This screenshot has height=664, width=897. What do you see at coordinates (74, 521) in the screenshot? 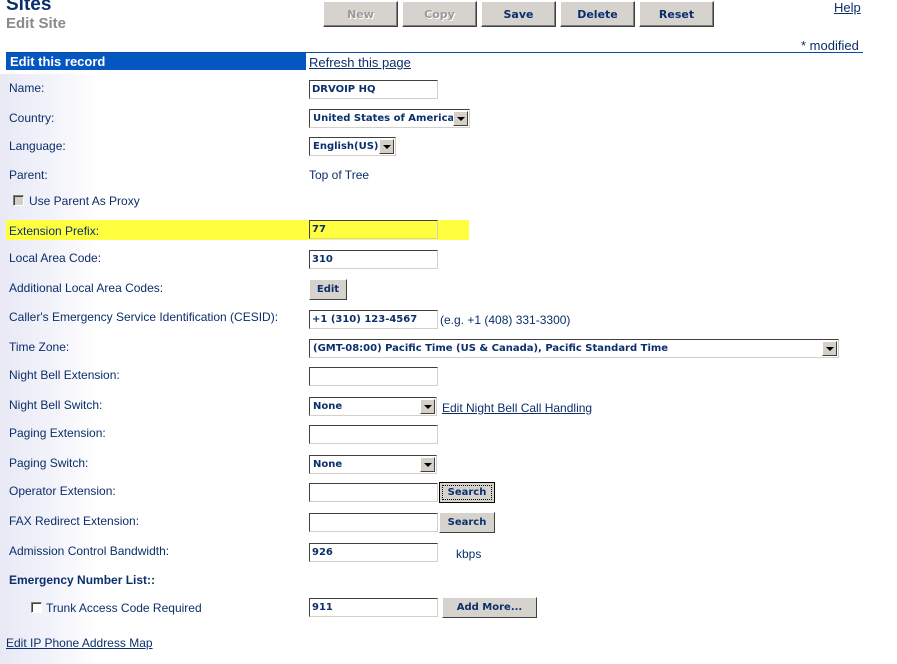
I see `fax-redirect-label: FAX Redirect Extension:` at bounding box center [74, 521].